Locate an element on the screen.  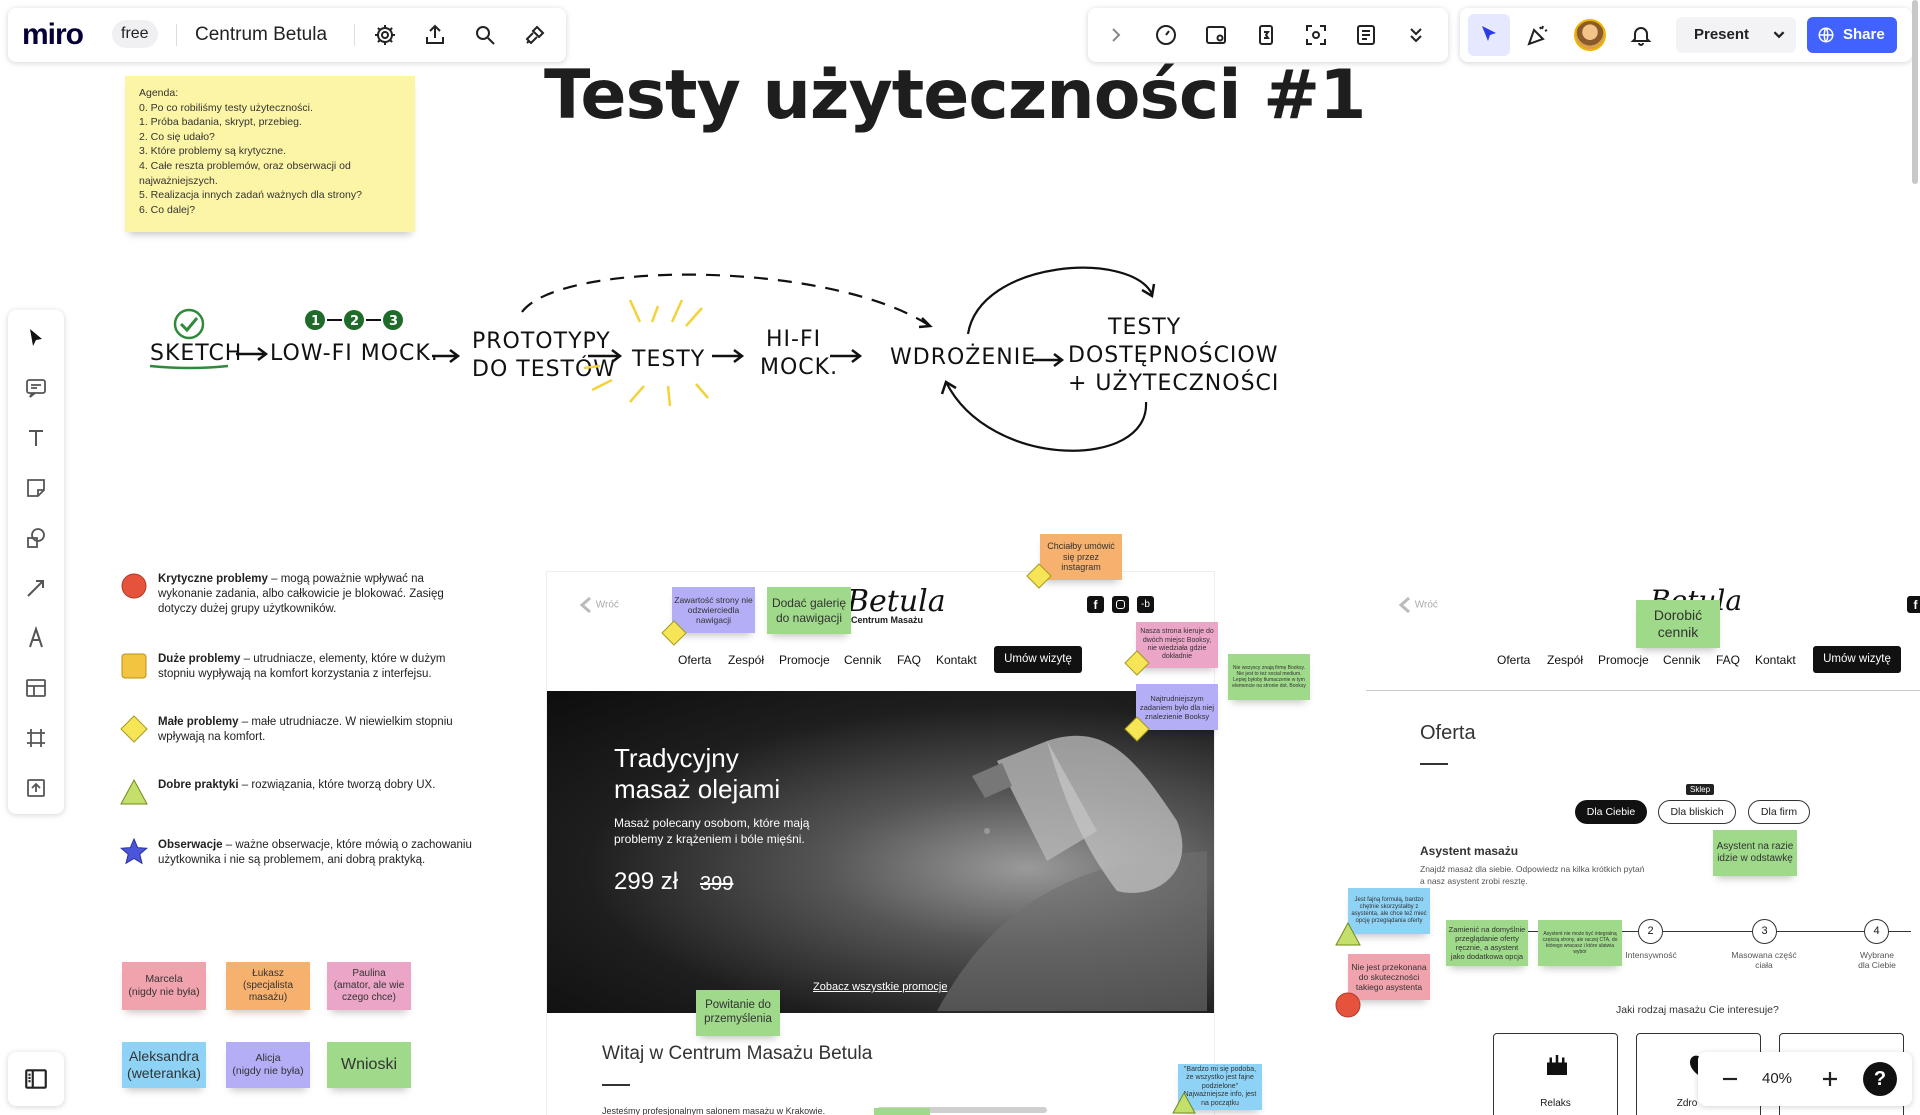
timer-icon is located at coordinates (1166, 35).